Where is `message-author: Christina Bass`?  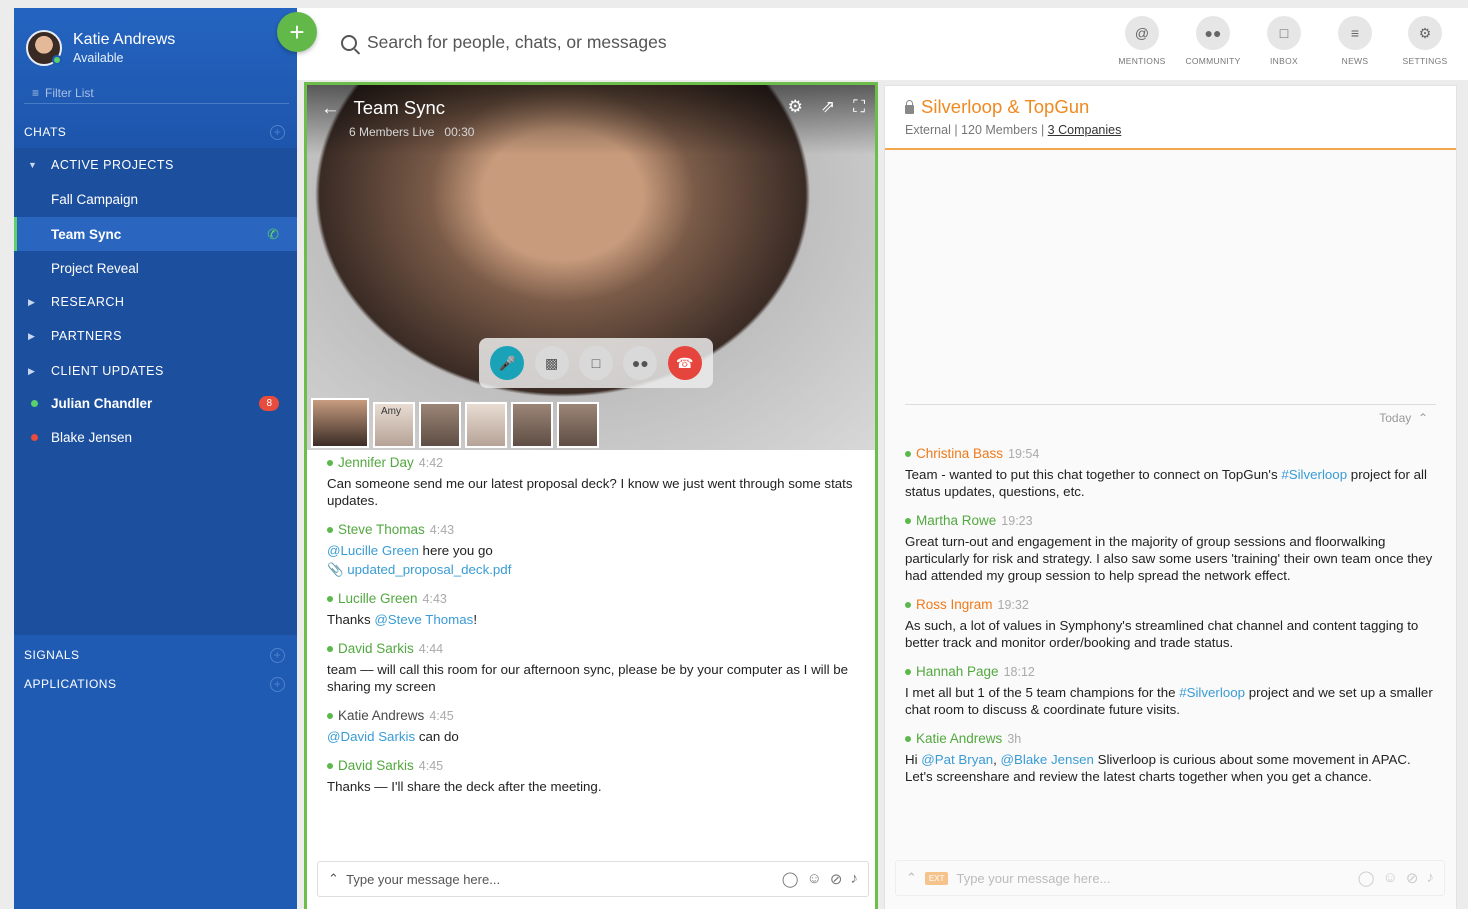 message-author: Christina Bass is located at coordinates (959, 453).